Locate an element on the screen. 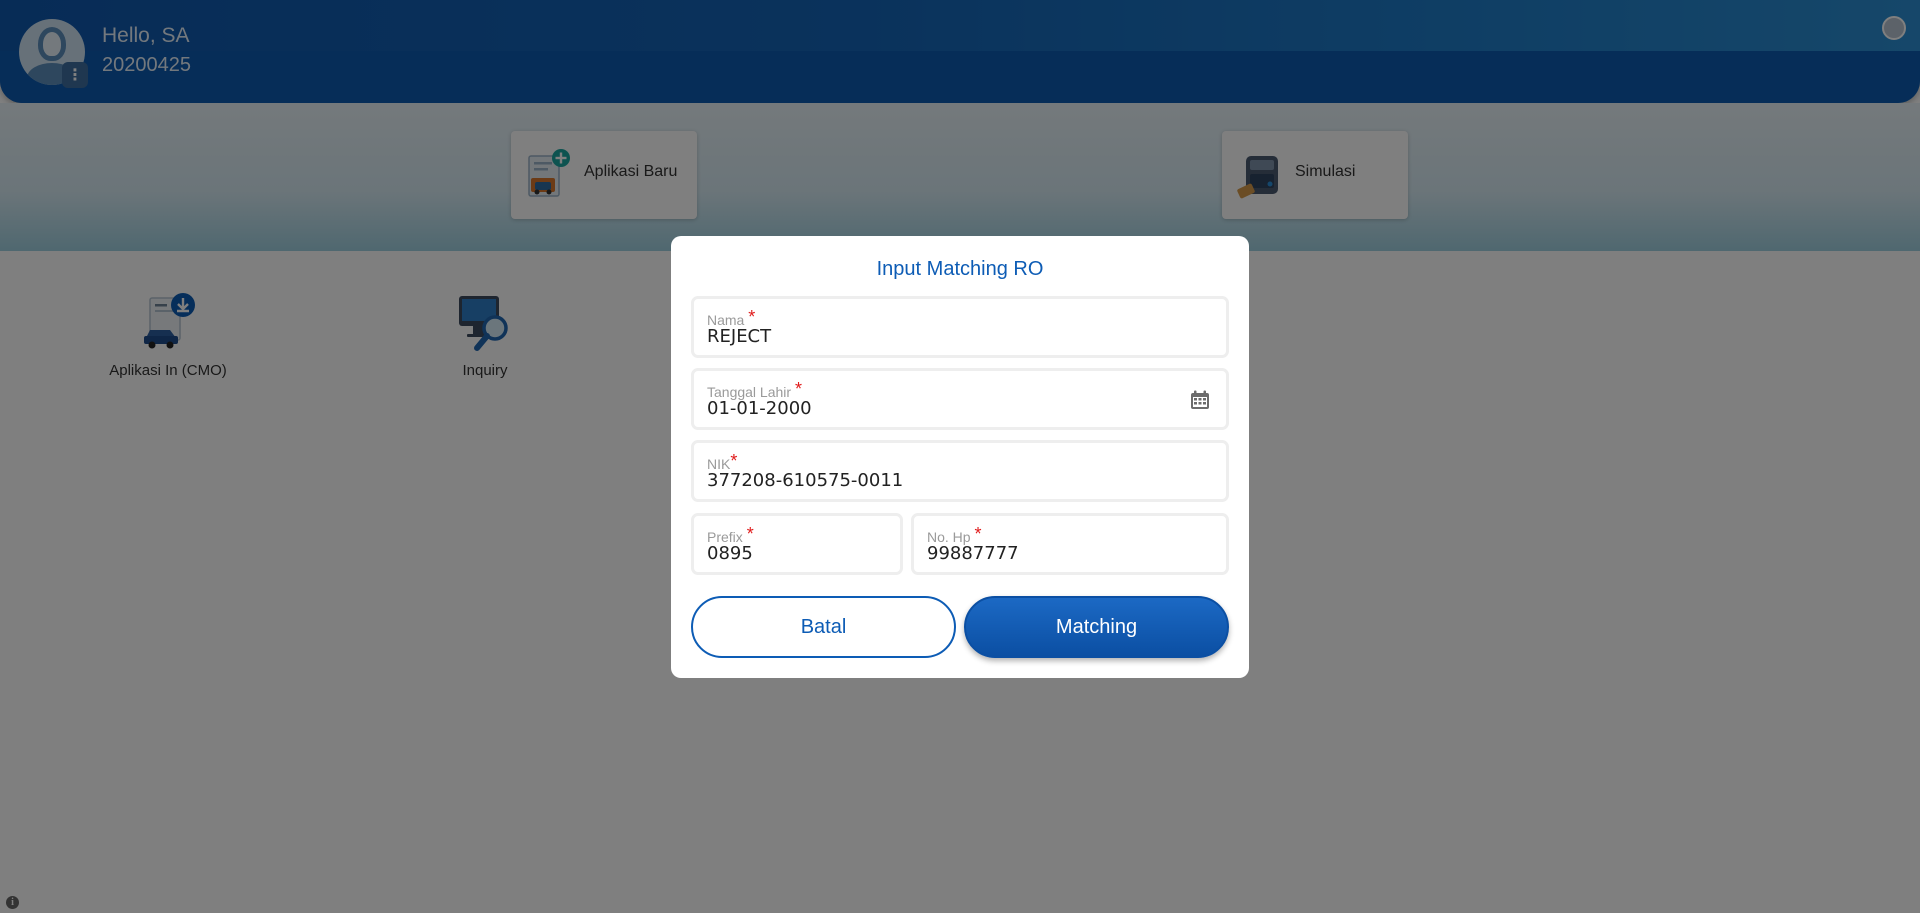  prefix-field: Prefix * 0895 is located at coordinates (797, 544).